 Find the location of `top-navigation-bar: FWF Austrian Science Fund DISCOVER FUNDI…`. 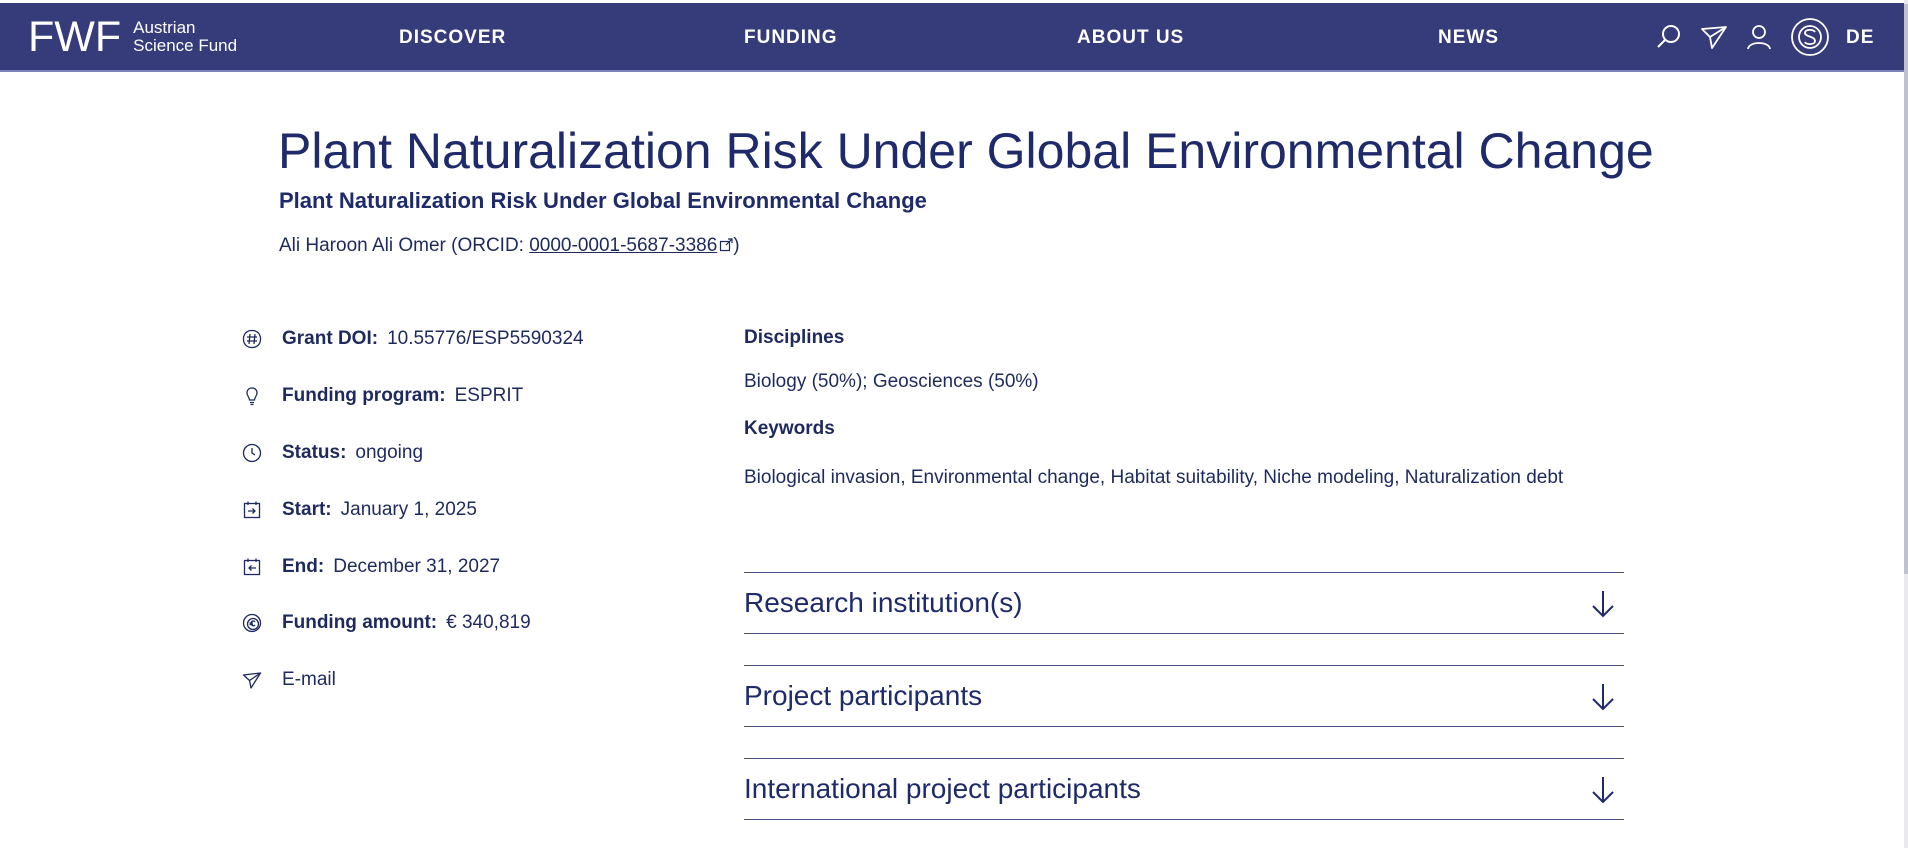

top-navigation-bar: FWF Austrian Science Fund DISCOVER FUNDI… is located at coordinates (953, 37).